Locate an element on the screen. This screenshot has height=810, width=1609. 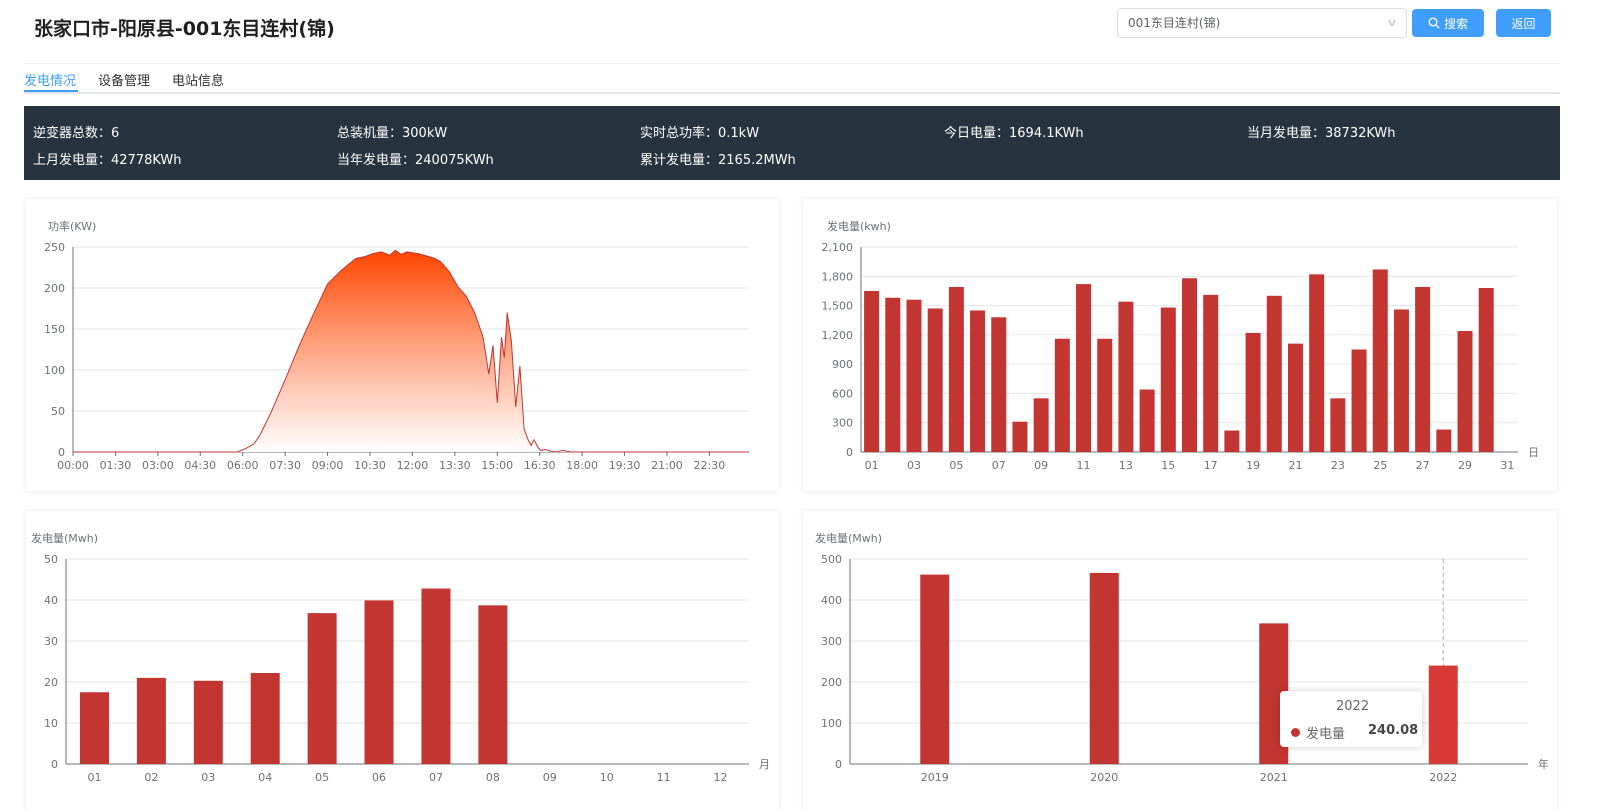
x-tick-label: 21:00 is located at coordinates (667, 465).